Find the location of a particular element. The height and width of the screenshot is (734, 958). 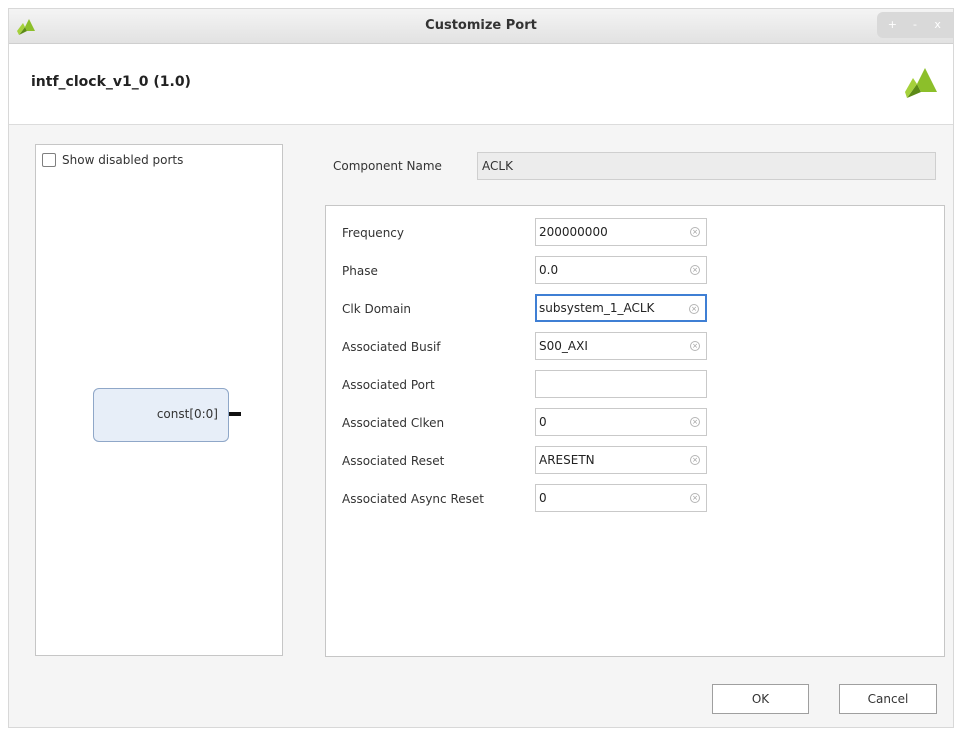

clear-associated-clken-icon: × is located at coordinates (695, 422).